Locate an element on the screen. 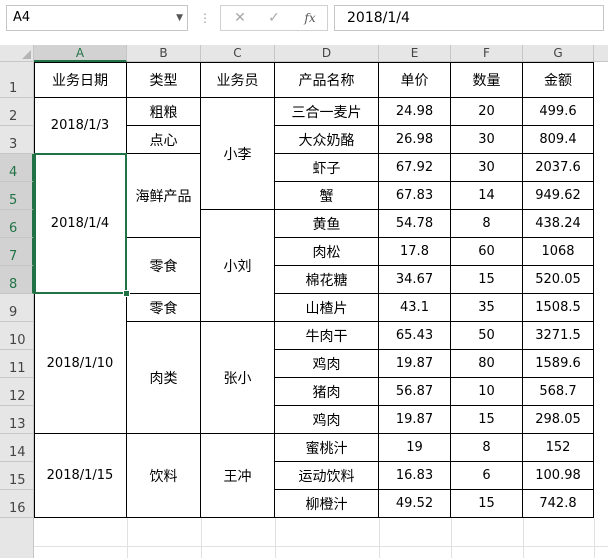  cancel-icon: ✕ is located at coordinates (240, 18).